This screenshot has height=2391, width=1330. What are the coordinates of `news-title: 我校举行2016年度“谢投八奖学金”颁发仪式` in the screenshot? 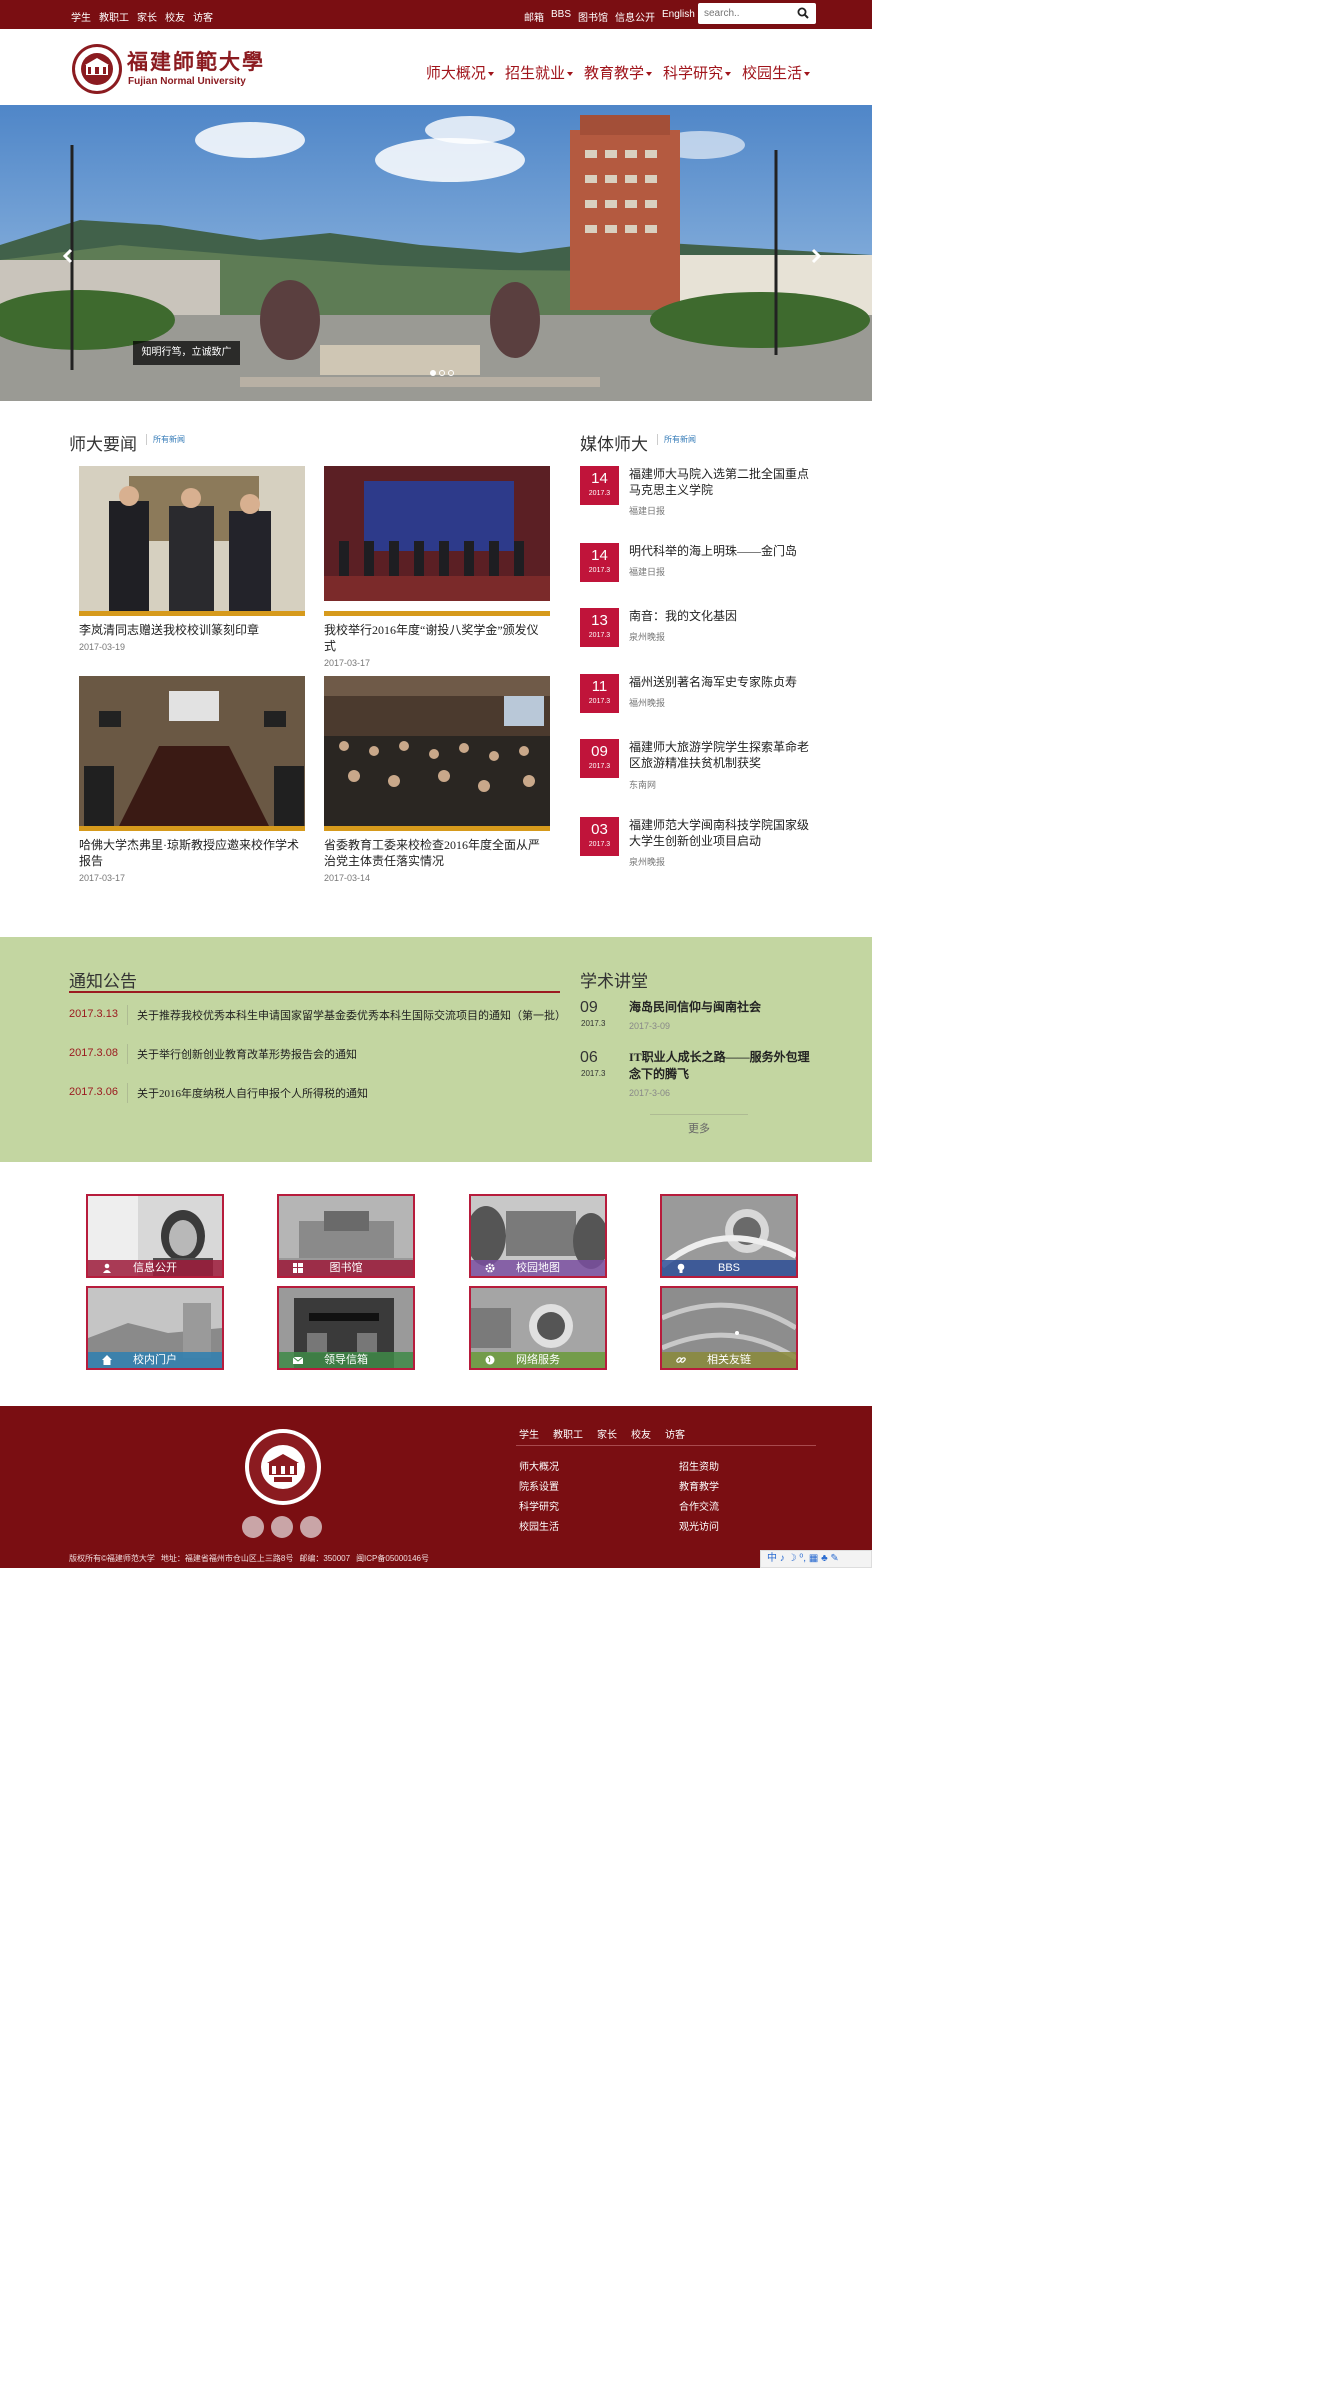 It's located at (437, 638).